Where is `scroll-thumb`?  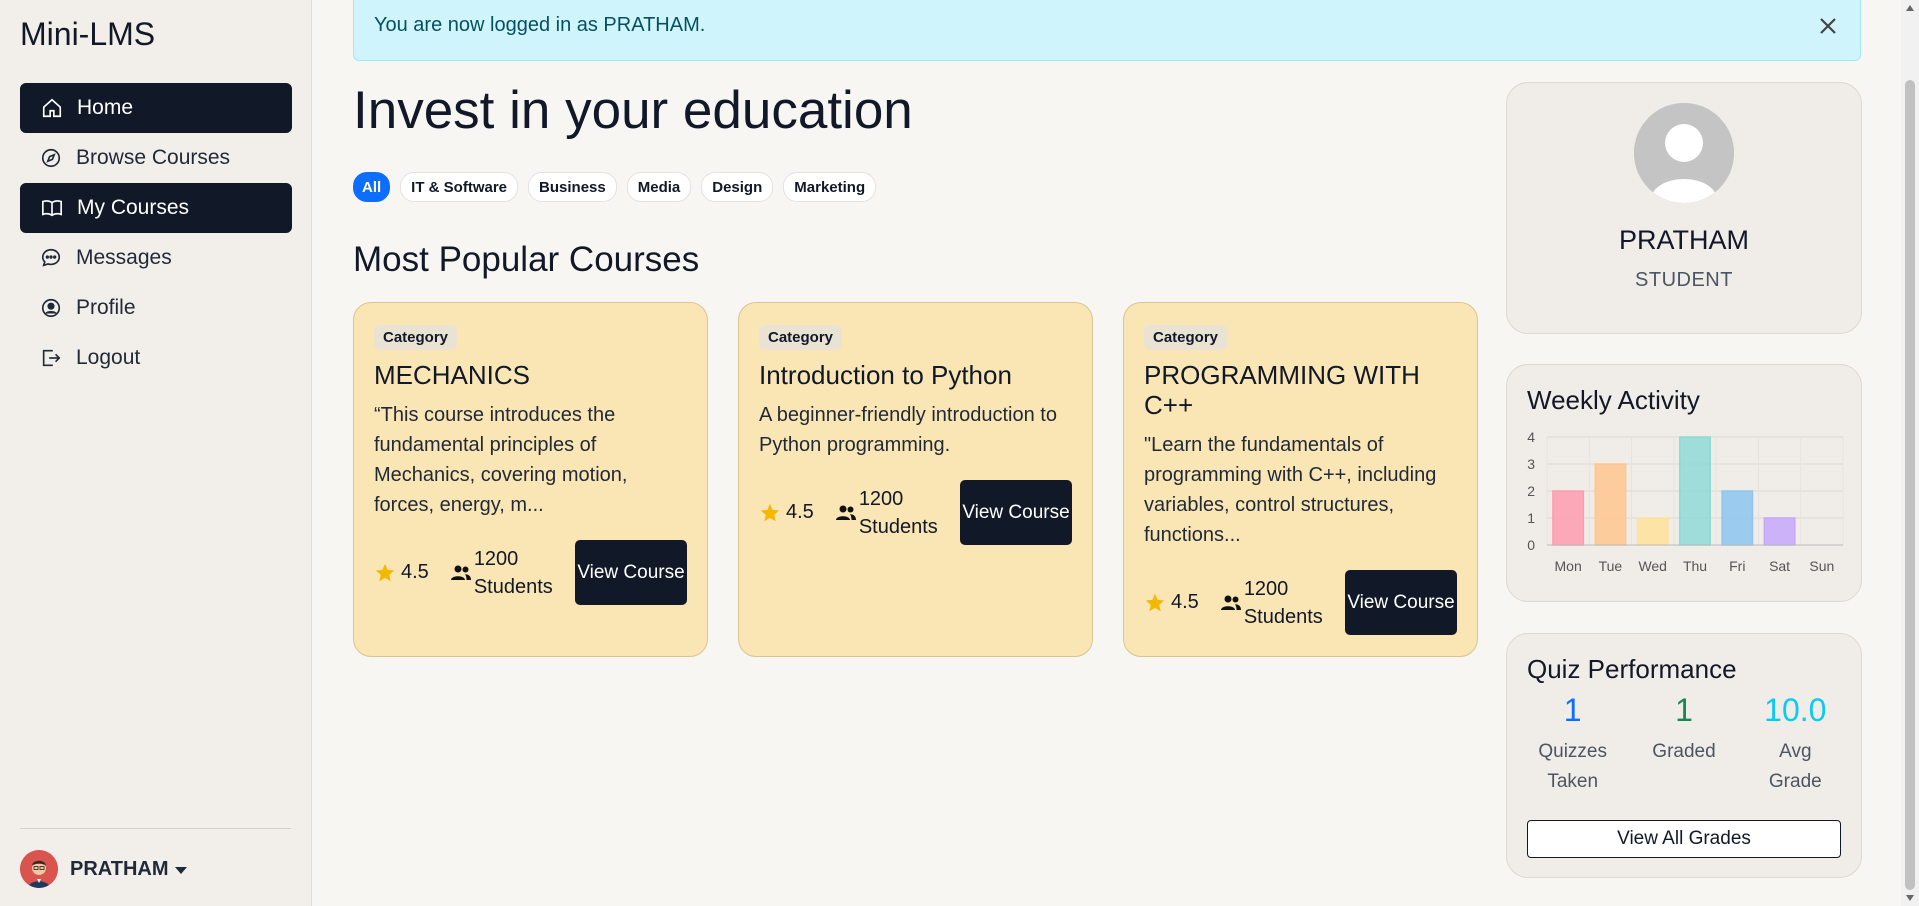
scroll-thumb is located at coordinates (1910, 485).